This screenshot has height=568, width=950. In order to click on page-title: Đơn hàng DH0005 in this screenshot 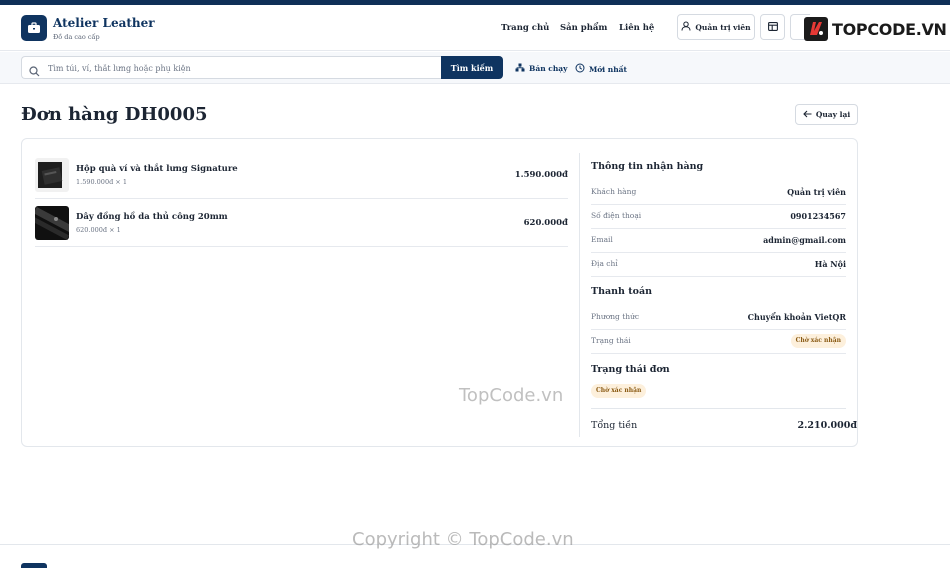, I will do `click(114, 114)`.